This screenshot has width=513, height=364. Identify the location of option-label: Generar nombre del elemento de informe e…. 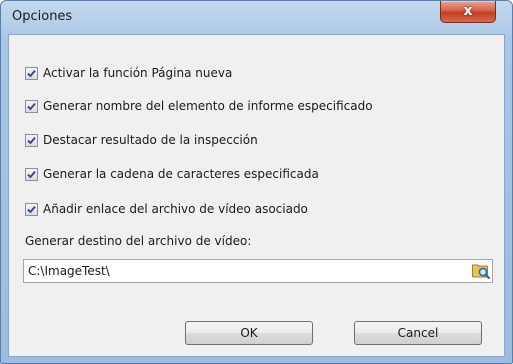
(208, 106).